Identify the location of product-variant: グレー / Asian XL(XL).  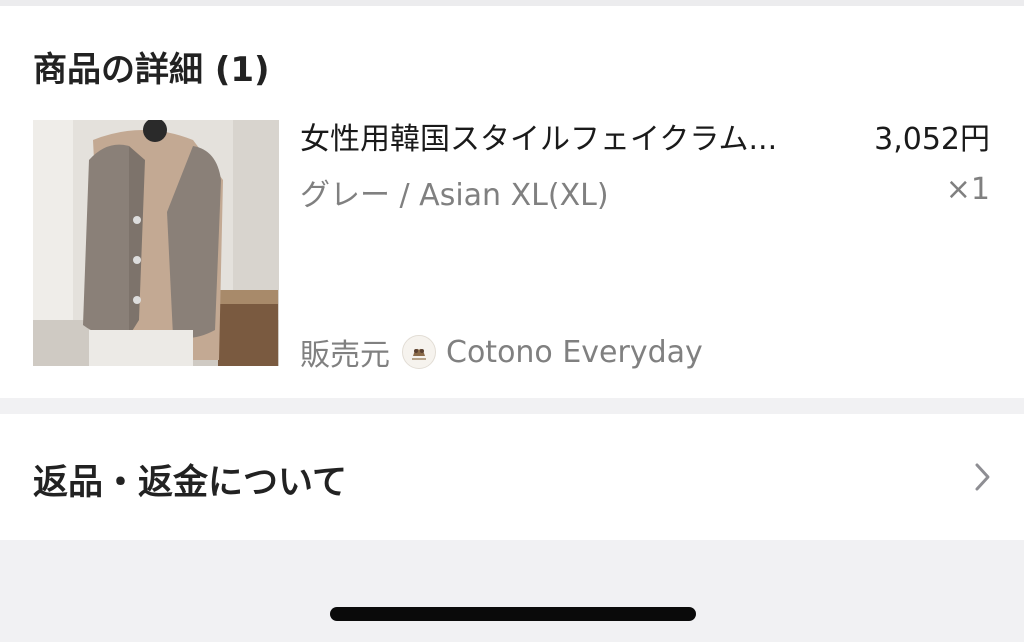
(454, 195).